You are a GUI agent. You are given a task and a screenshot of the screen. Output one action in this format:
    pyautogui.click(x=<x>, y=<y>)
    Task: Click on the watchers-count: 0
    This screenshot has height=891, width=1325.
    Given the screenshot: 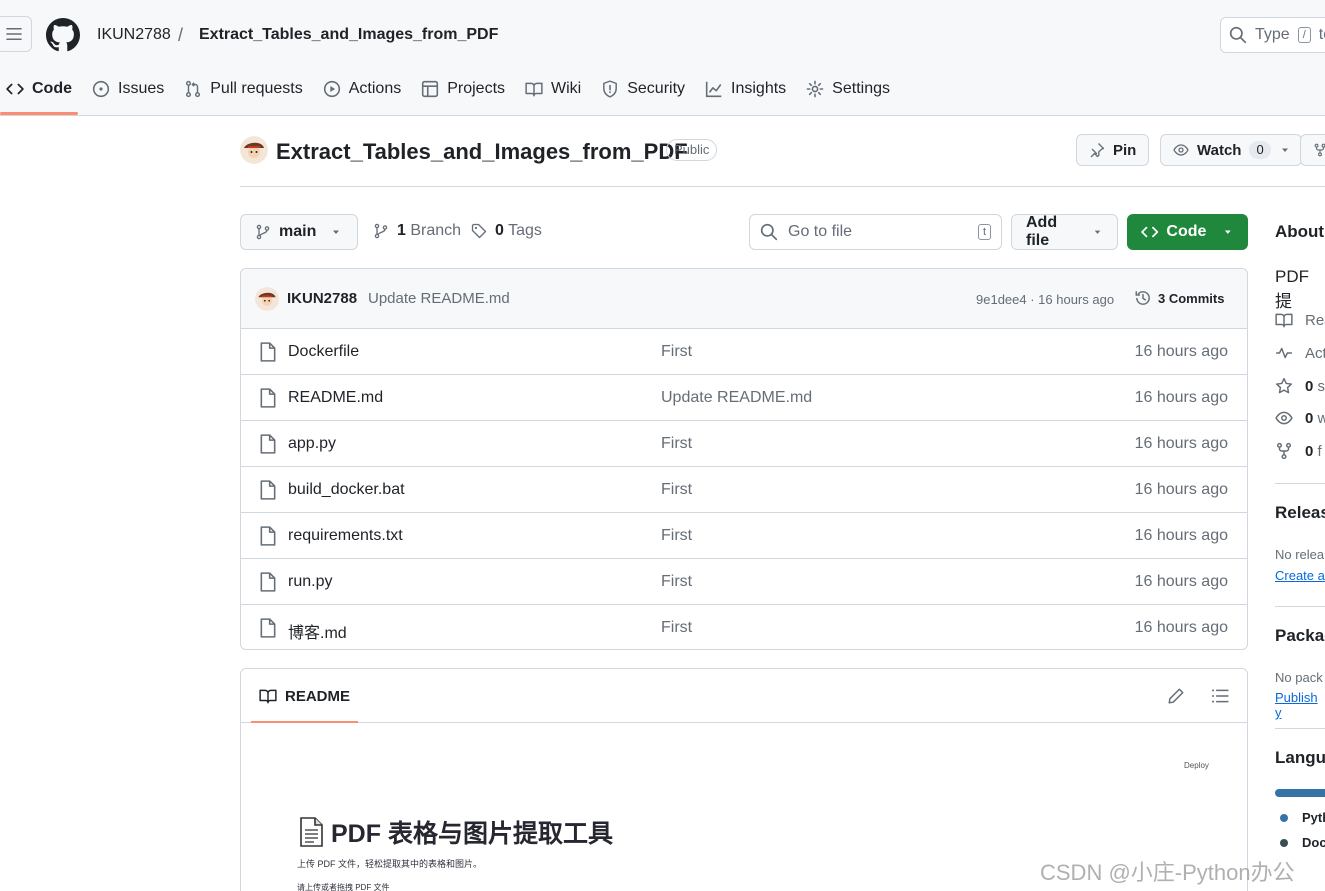 What is the action you would take?
    pyautogui.click(x=1309, y=418)
    